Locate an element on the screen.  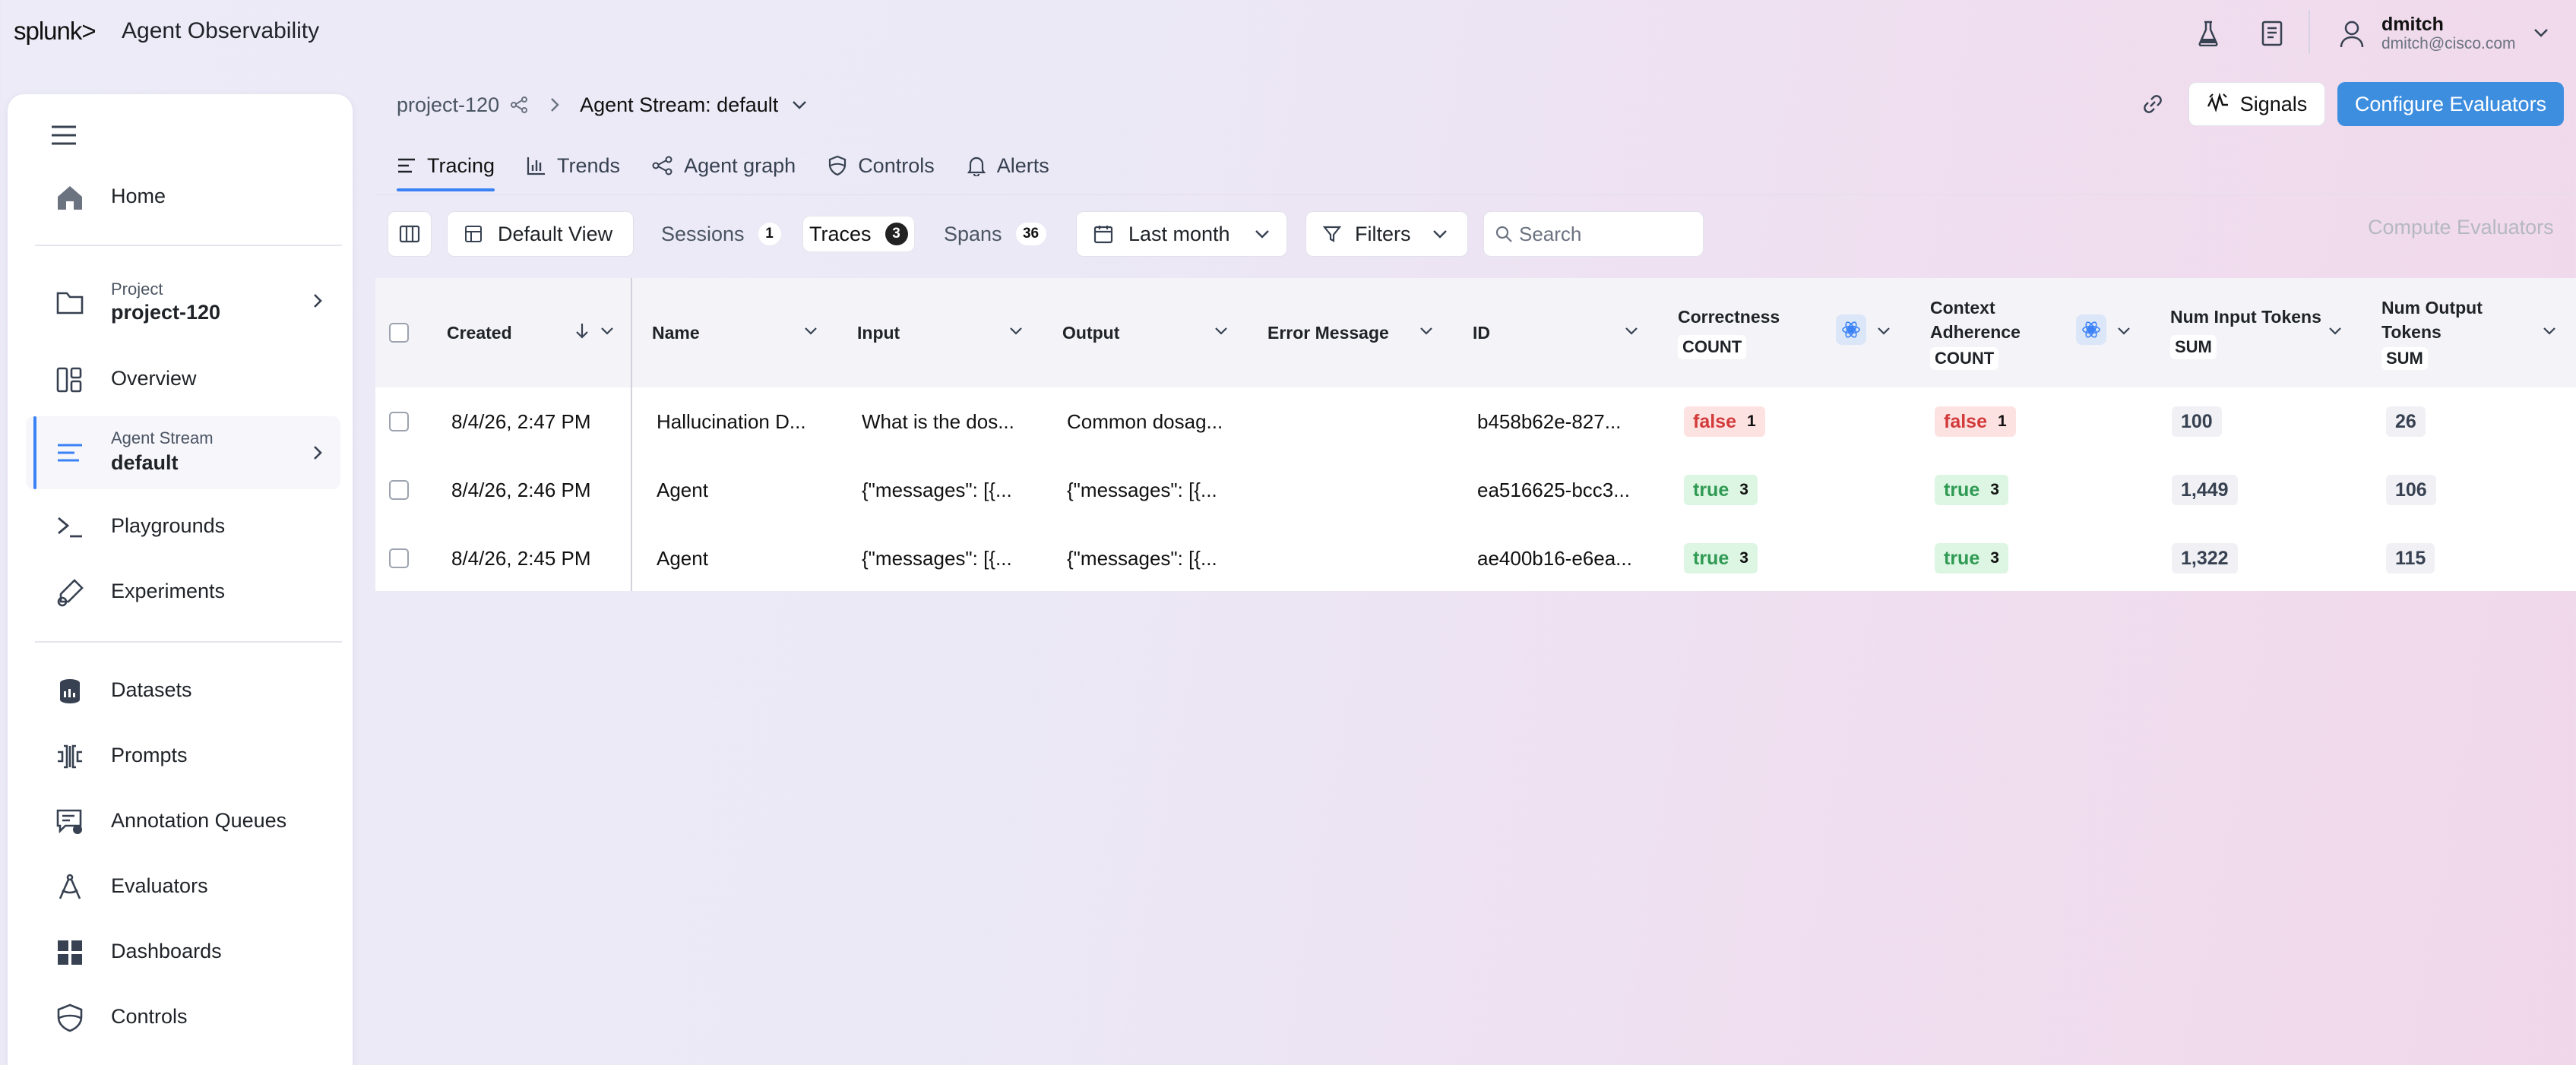
app-title: Agent Observability is located at coordinates (221, 30).